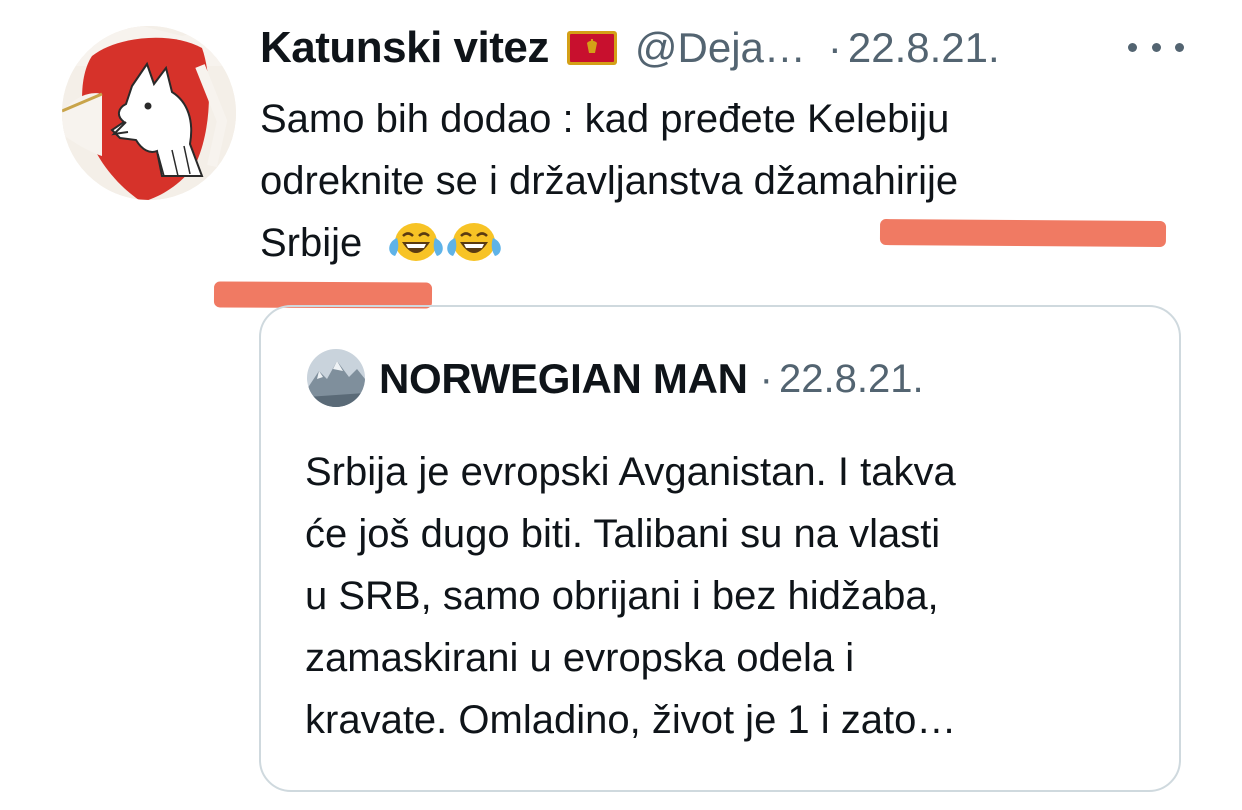  Describe the element at coordinates (311, 243) in the screenshot. I see `tweet-text-last: Srbije` at that location.